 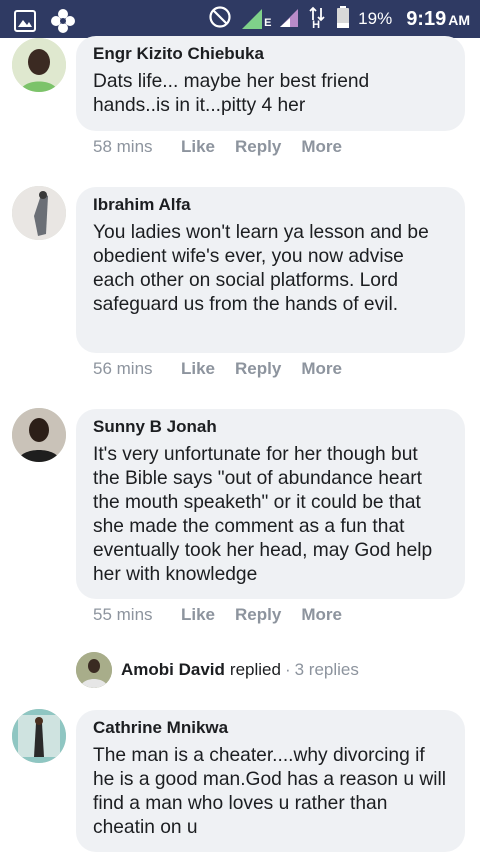 I want to click on comment-actions: 56 mins Like Reply More, so click(x=227, y=369).